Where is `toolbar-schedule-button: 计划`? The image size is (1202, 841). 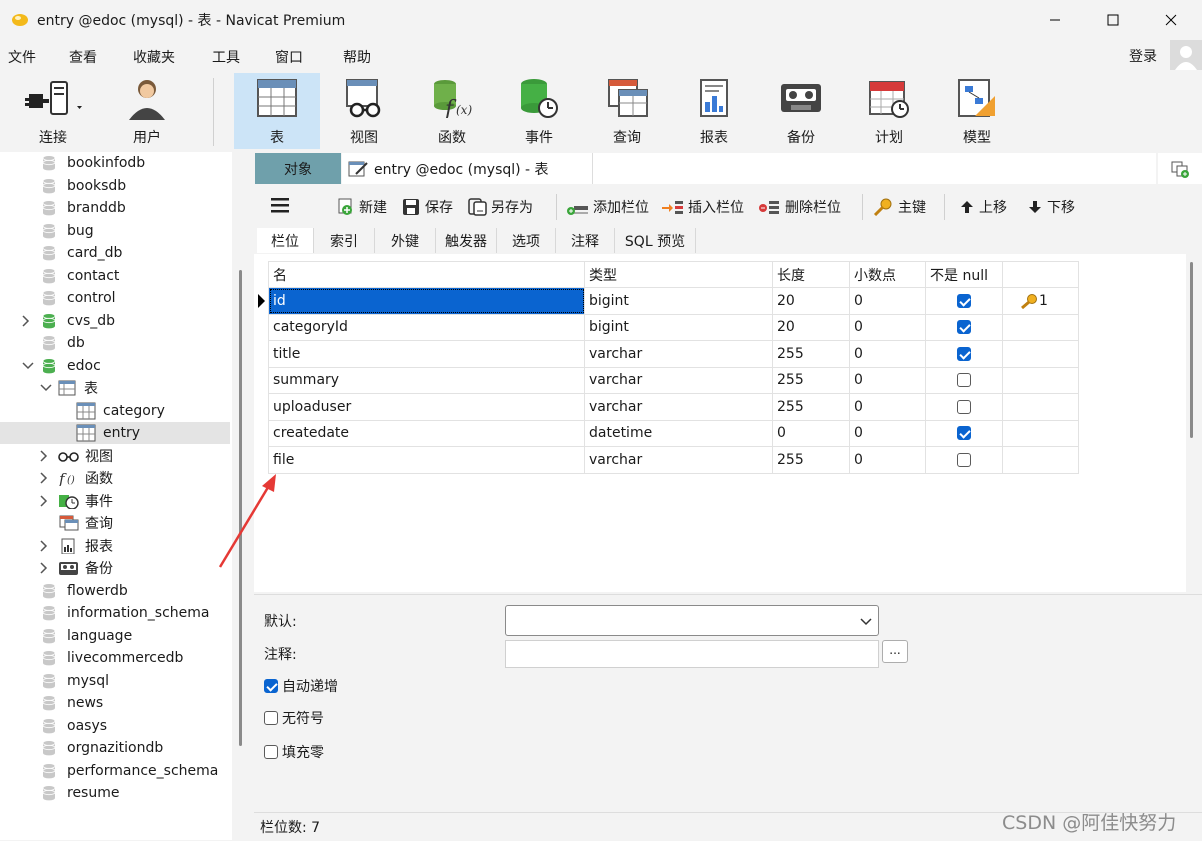 toolbar-schedule-button: 计划 is located at coordinates (889, 111).